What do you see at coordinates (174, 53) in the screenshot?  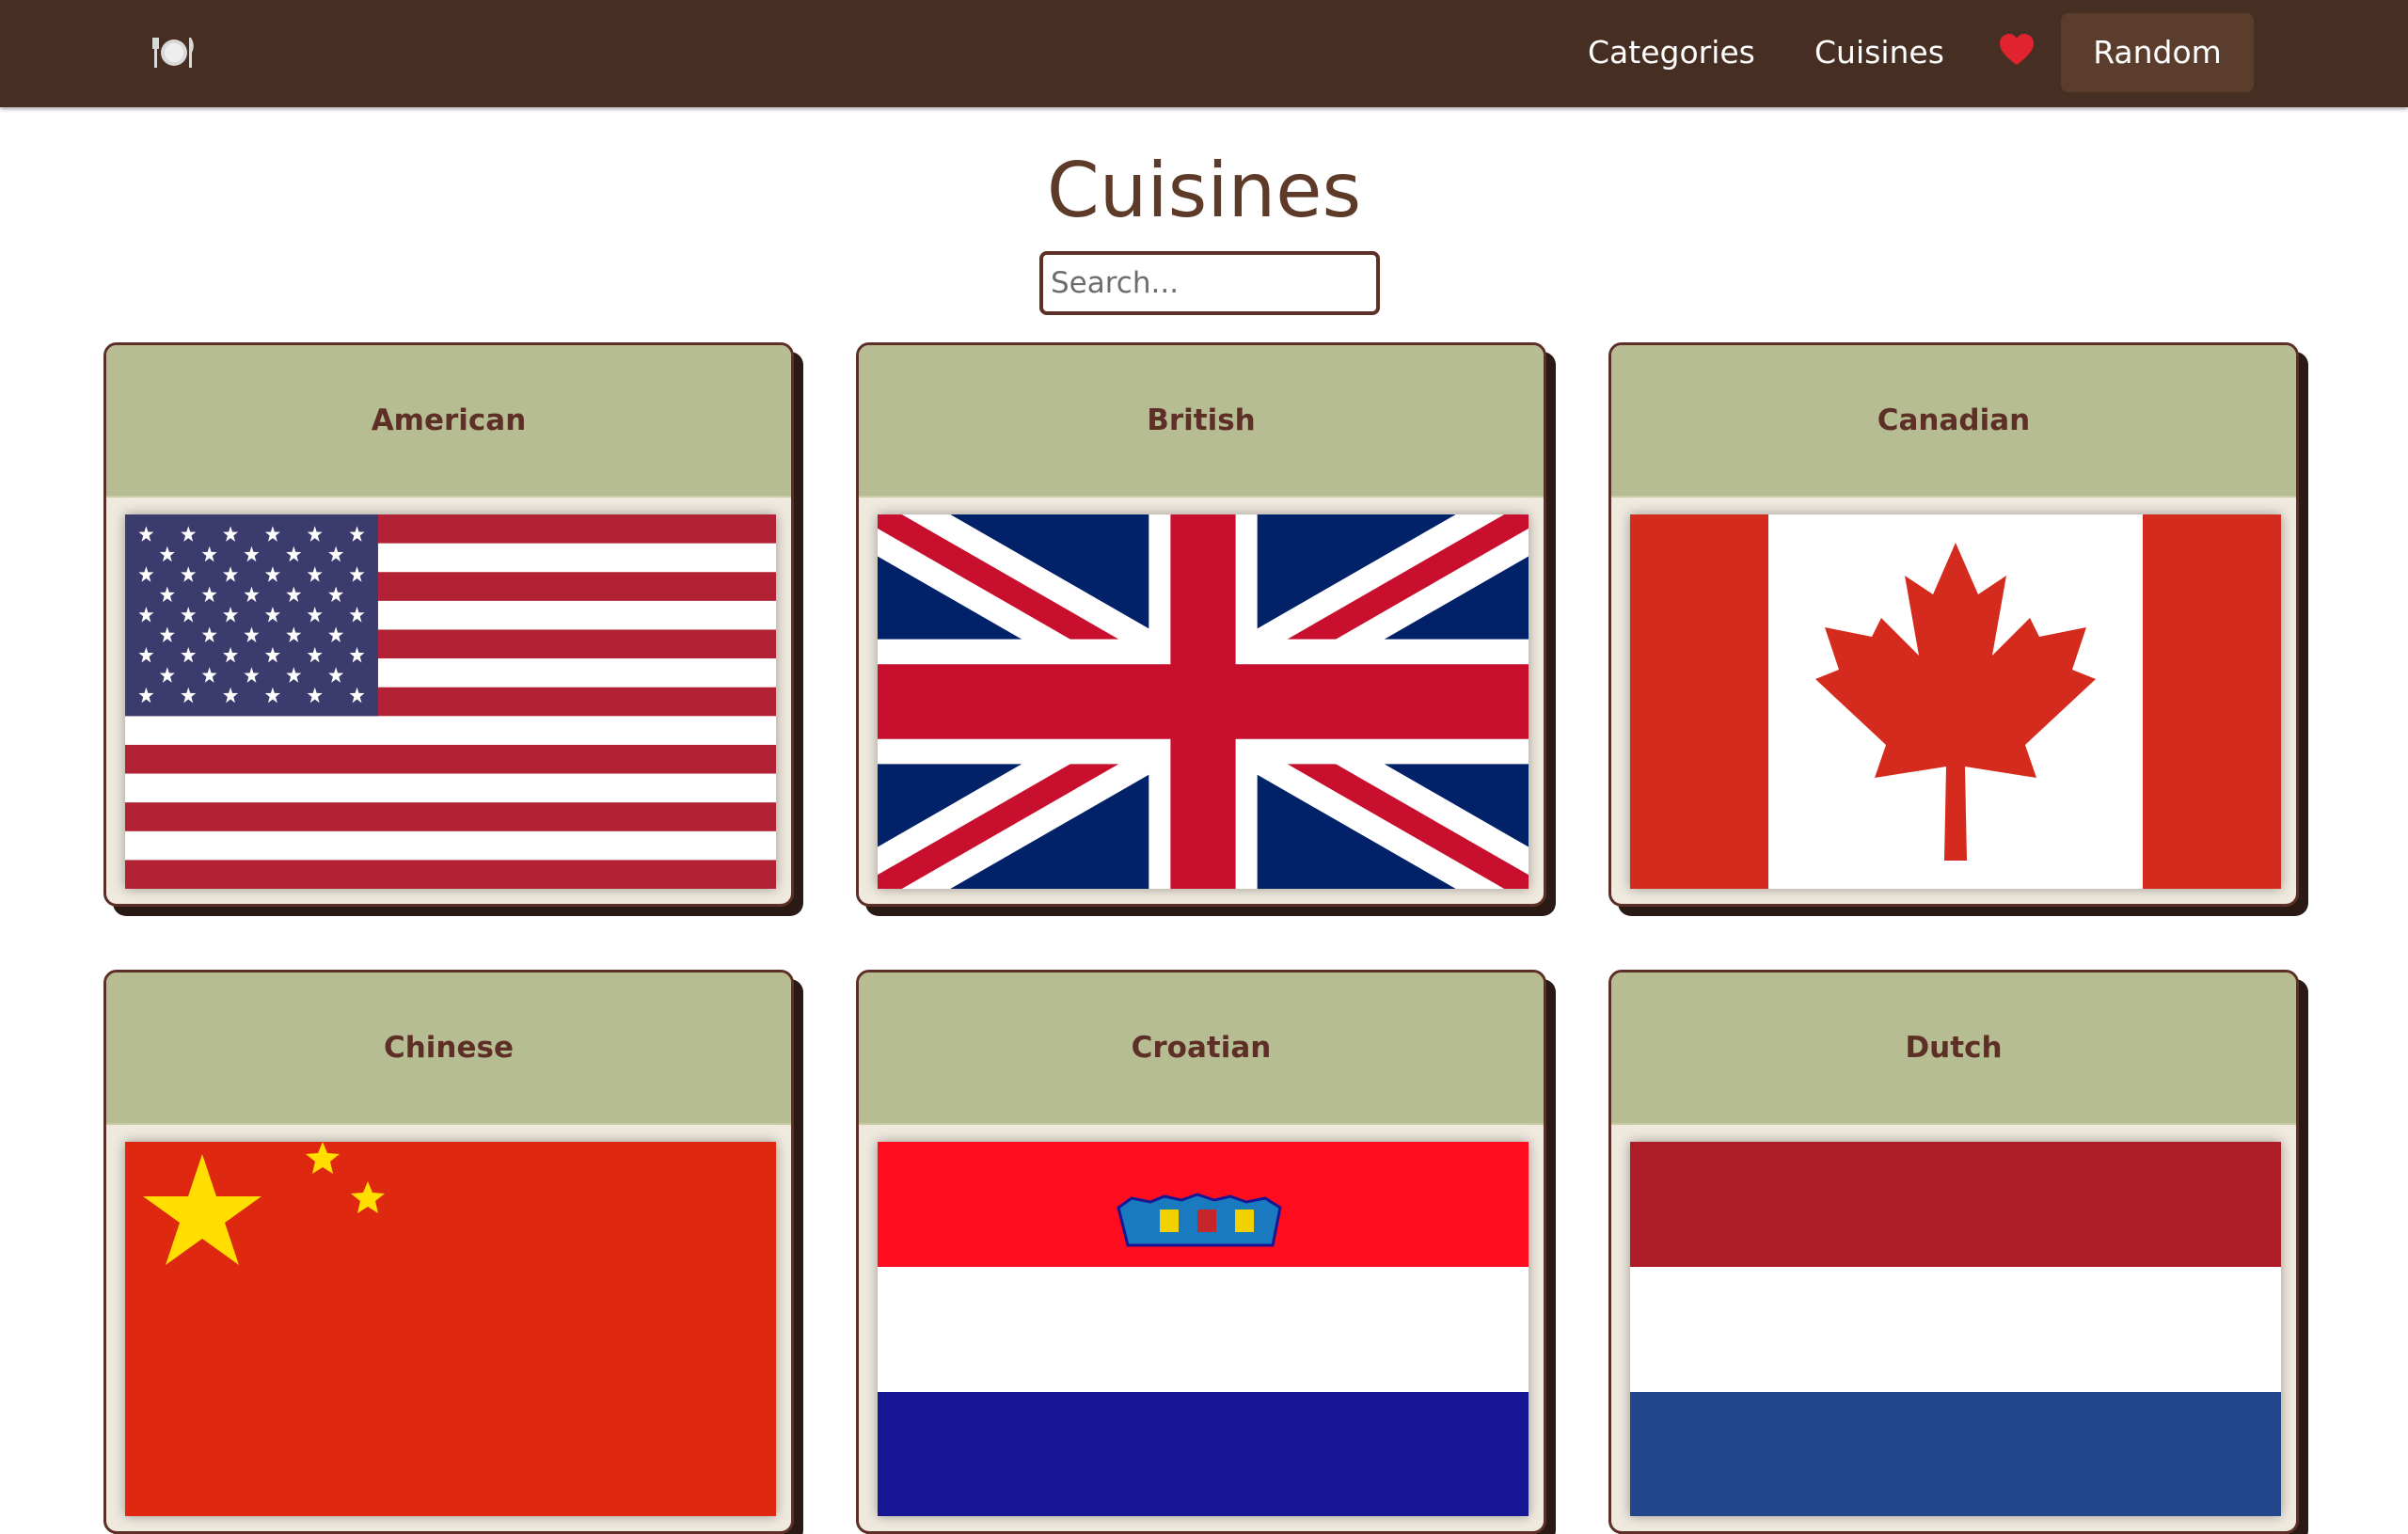 I see `plate-cutlery-icon` at bounding box center [174, 53].